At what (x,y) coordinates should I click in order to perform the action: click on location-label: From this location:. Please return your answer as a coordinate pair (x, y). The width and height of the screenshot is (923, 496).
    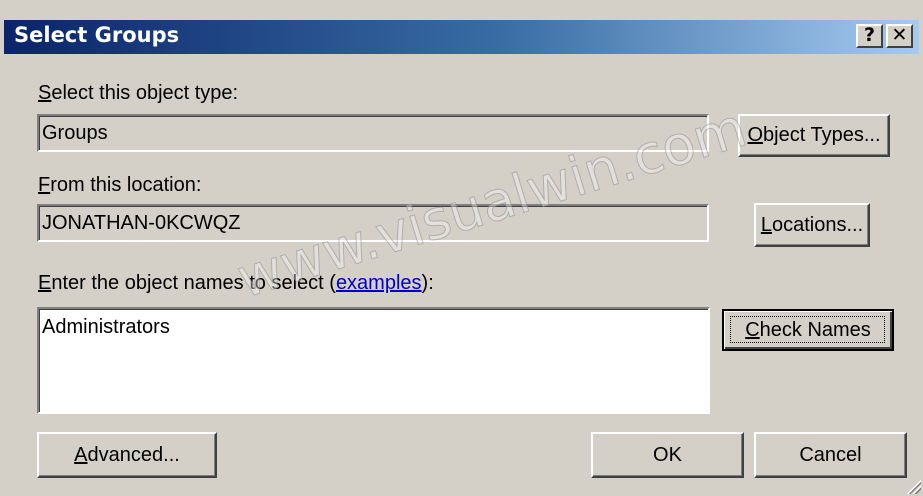
    Looking at the image, I should click on (119, 185).